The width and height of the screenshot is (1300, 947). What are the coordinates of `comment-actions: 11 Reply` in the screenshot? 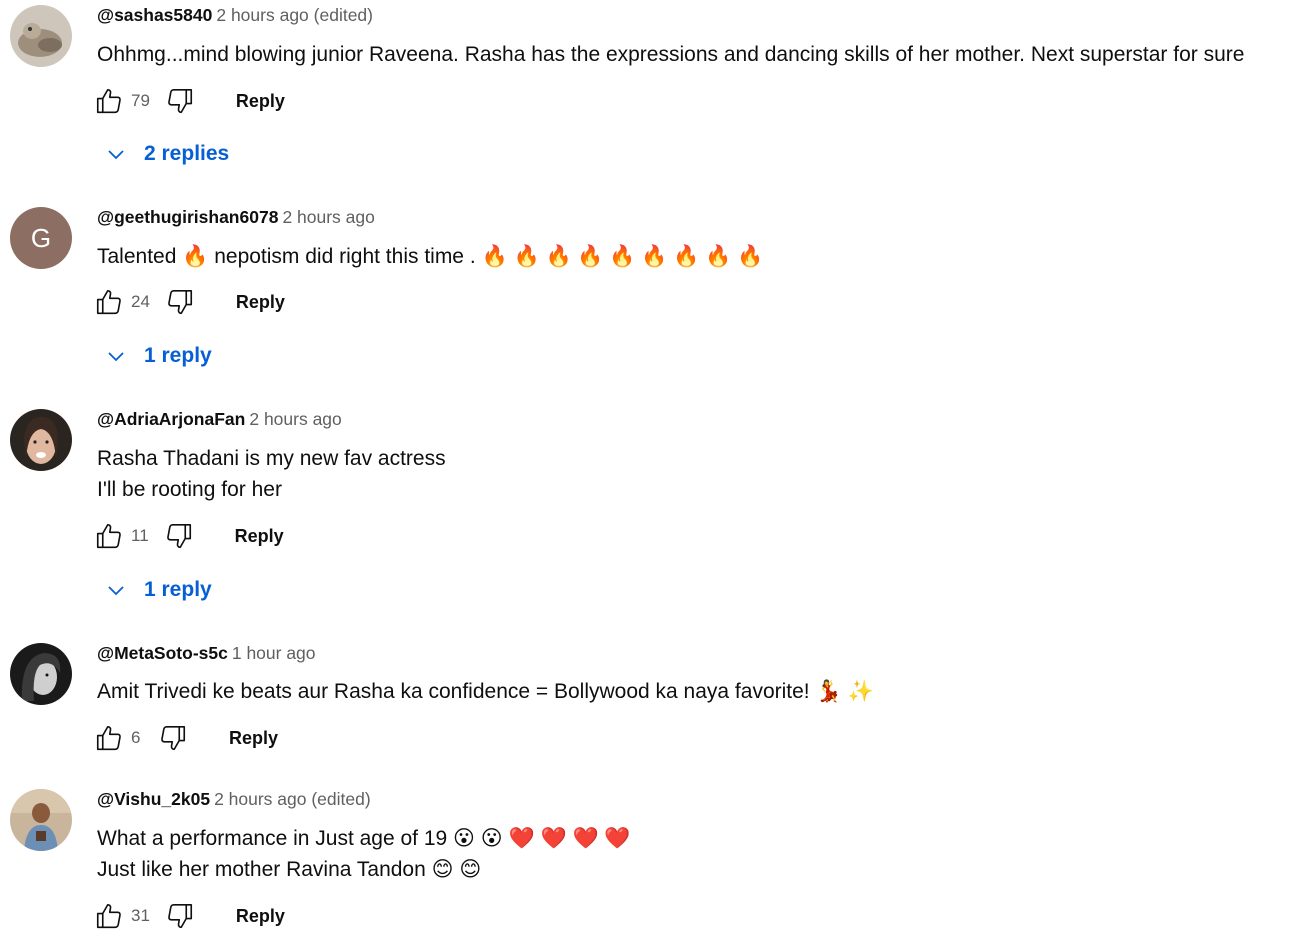 It's located at (188, 536).